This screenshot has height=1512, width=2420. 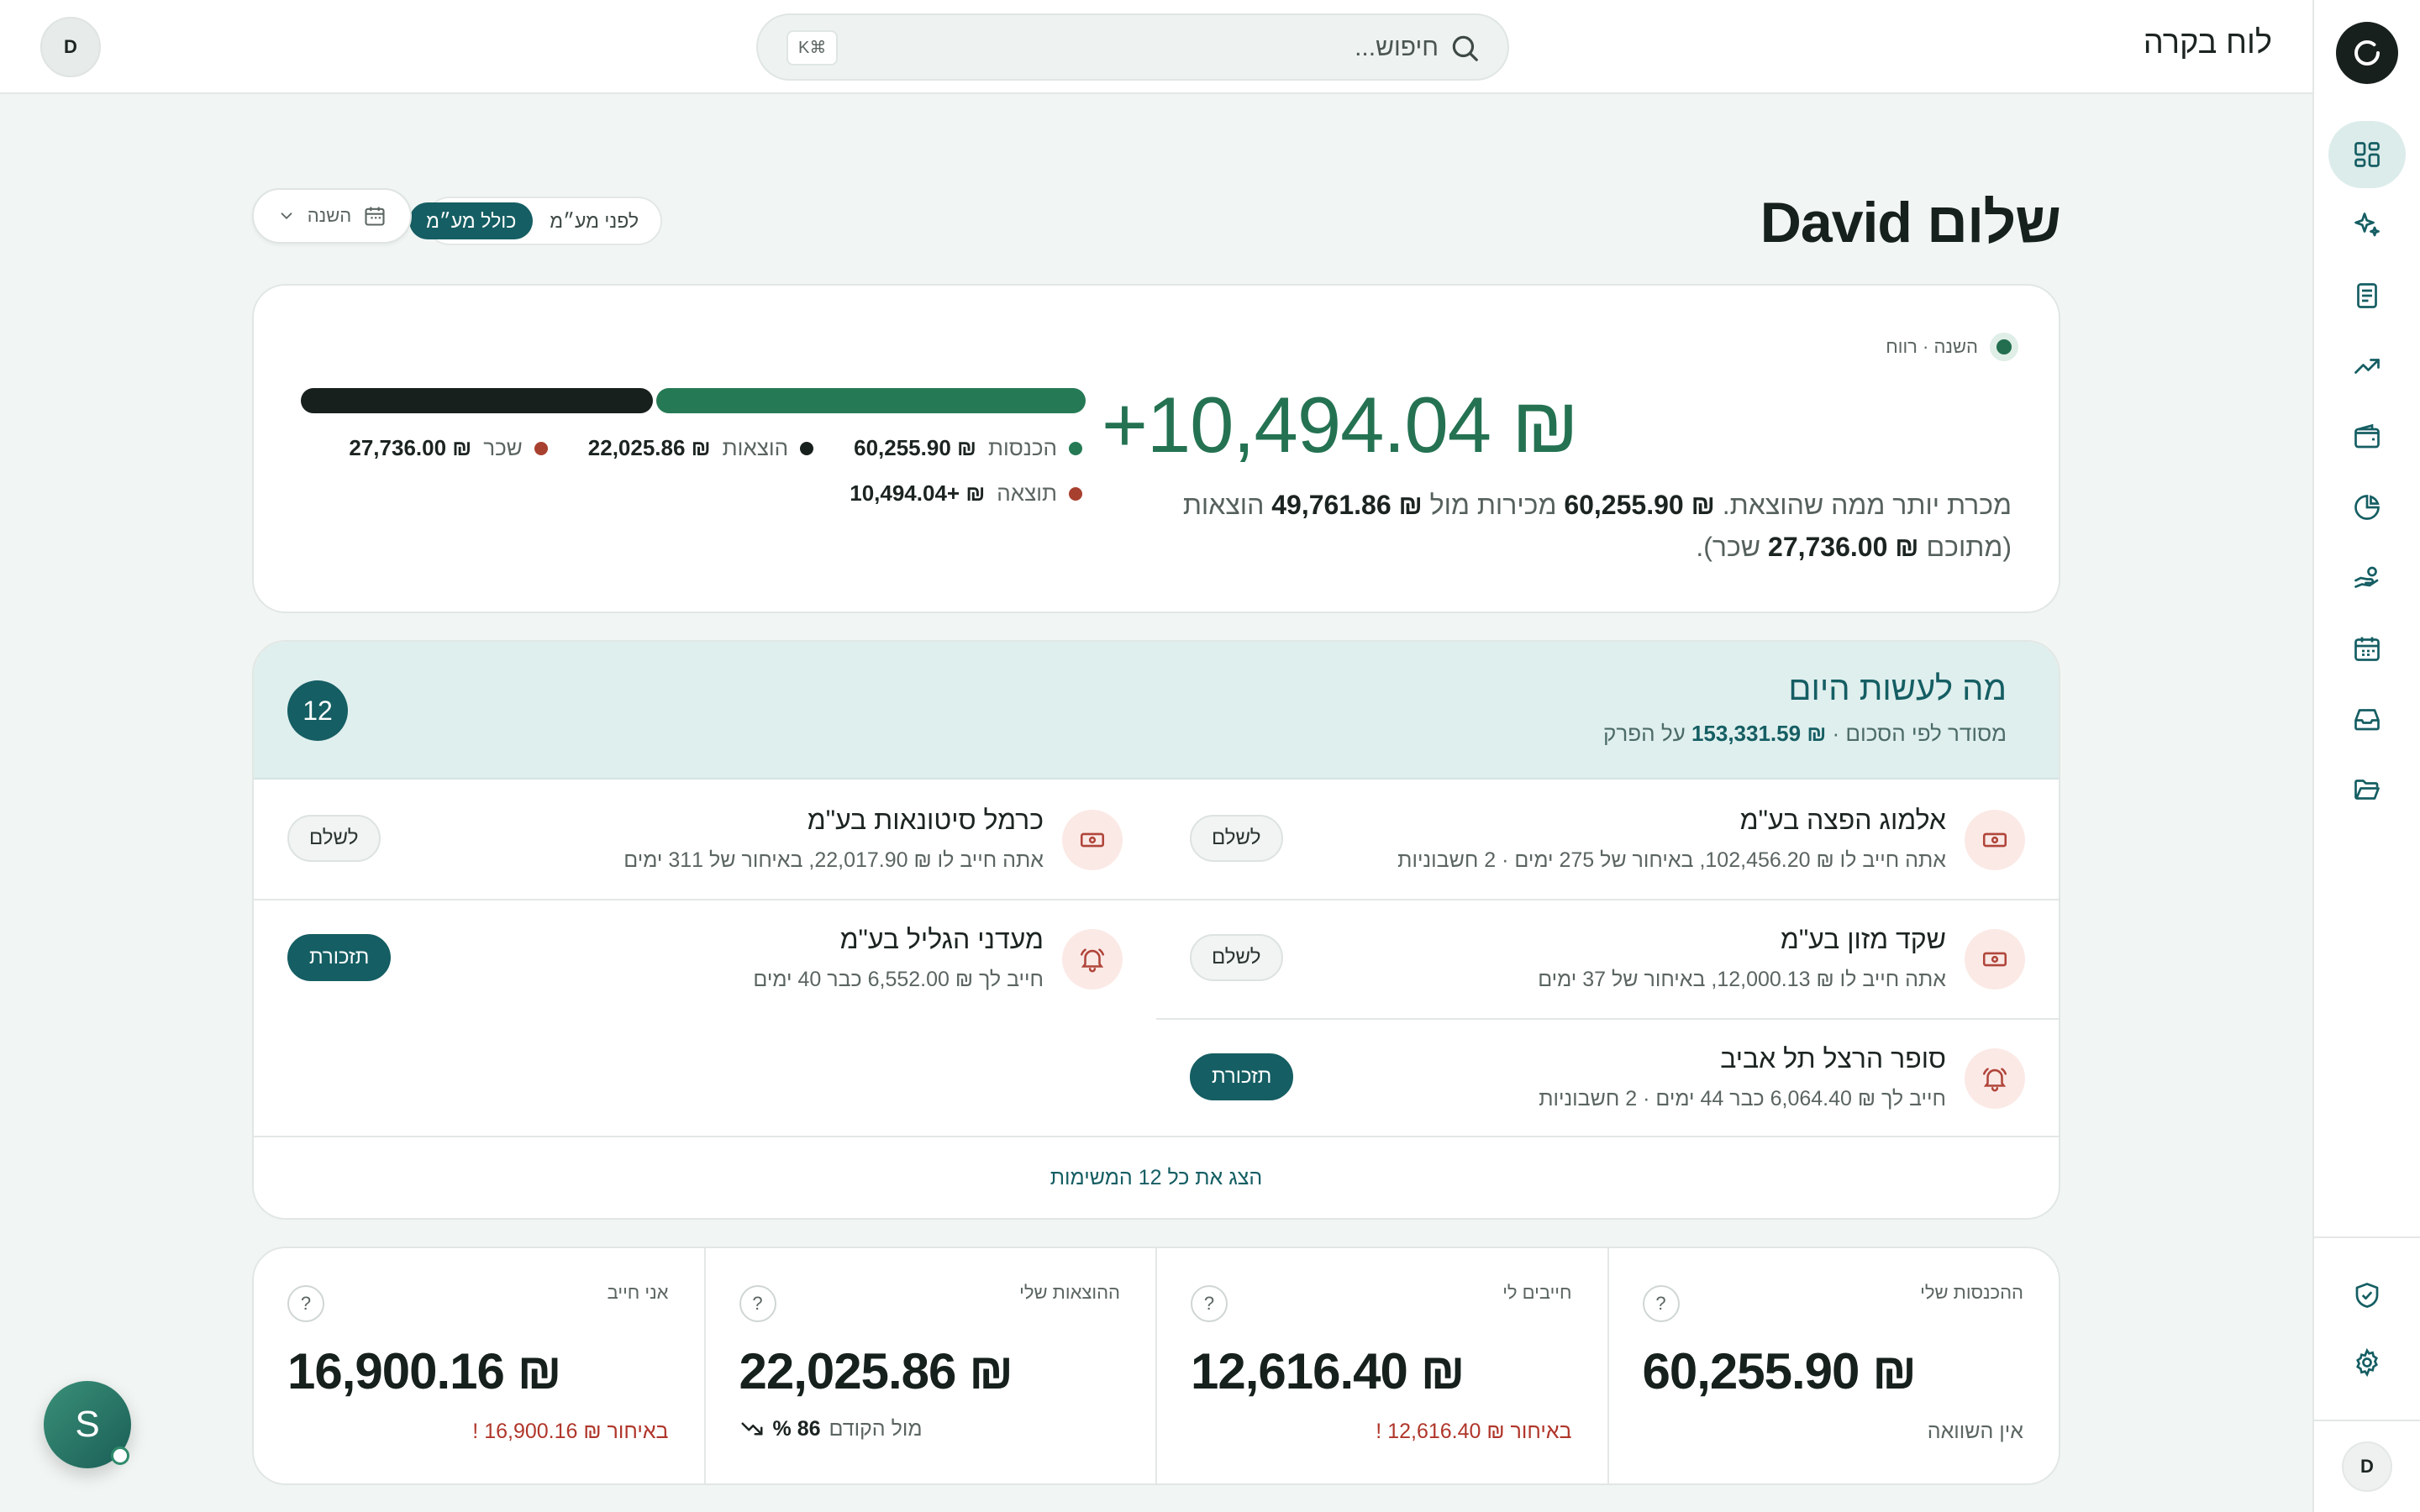 I want to click on sidebar-item-calendar, so click(x=2367, y=648).